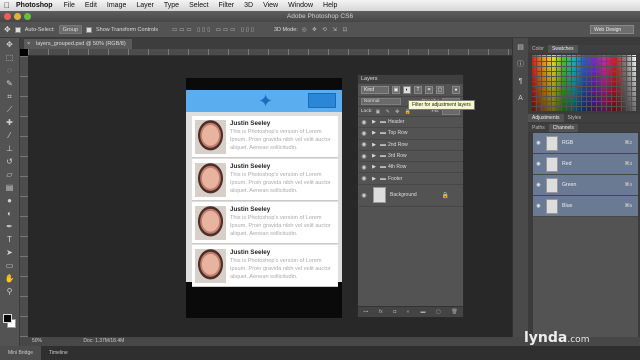 This screenshot has width=640, height=360. What do you see at coordinates (116, 5) in the screenshot?
I see `menu-image: Image` at bounding box center [116, 5].